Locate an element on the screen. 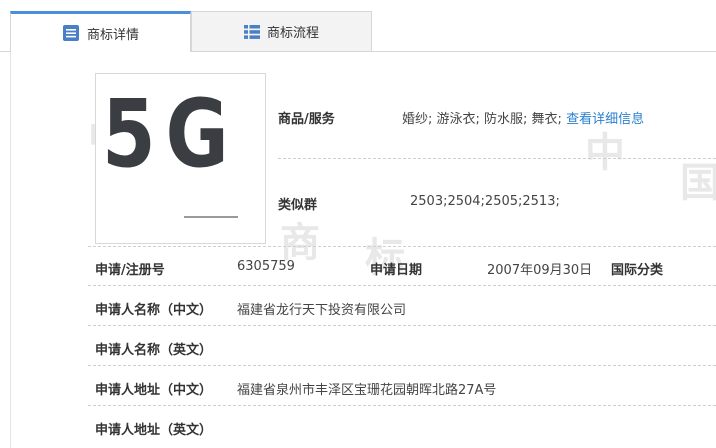 This screenshot has height=448, width=716. goods-services-text: 婚纱; 游泳衣; 防水服; 舞衣; is located at coordinates (482, 119).